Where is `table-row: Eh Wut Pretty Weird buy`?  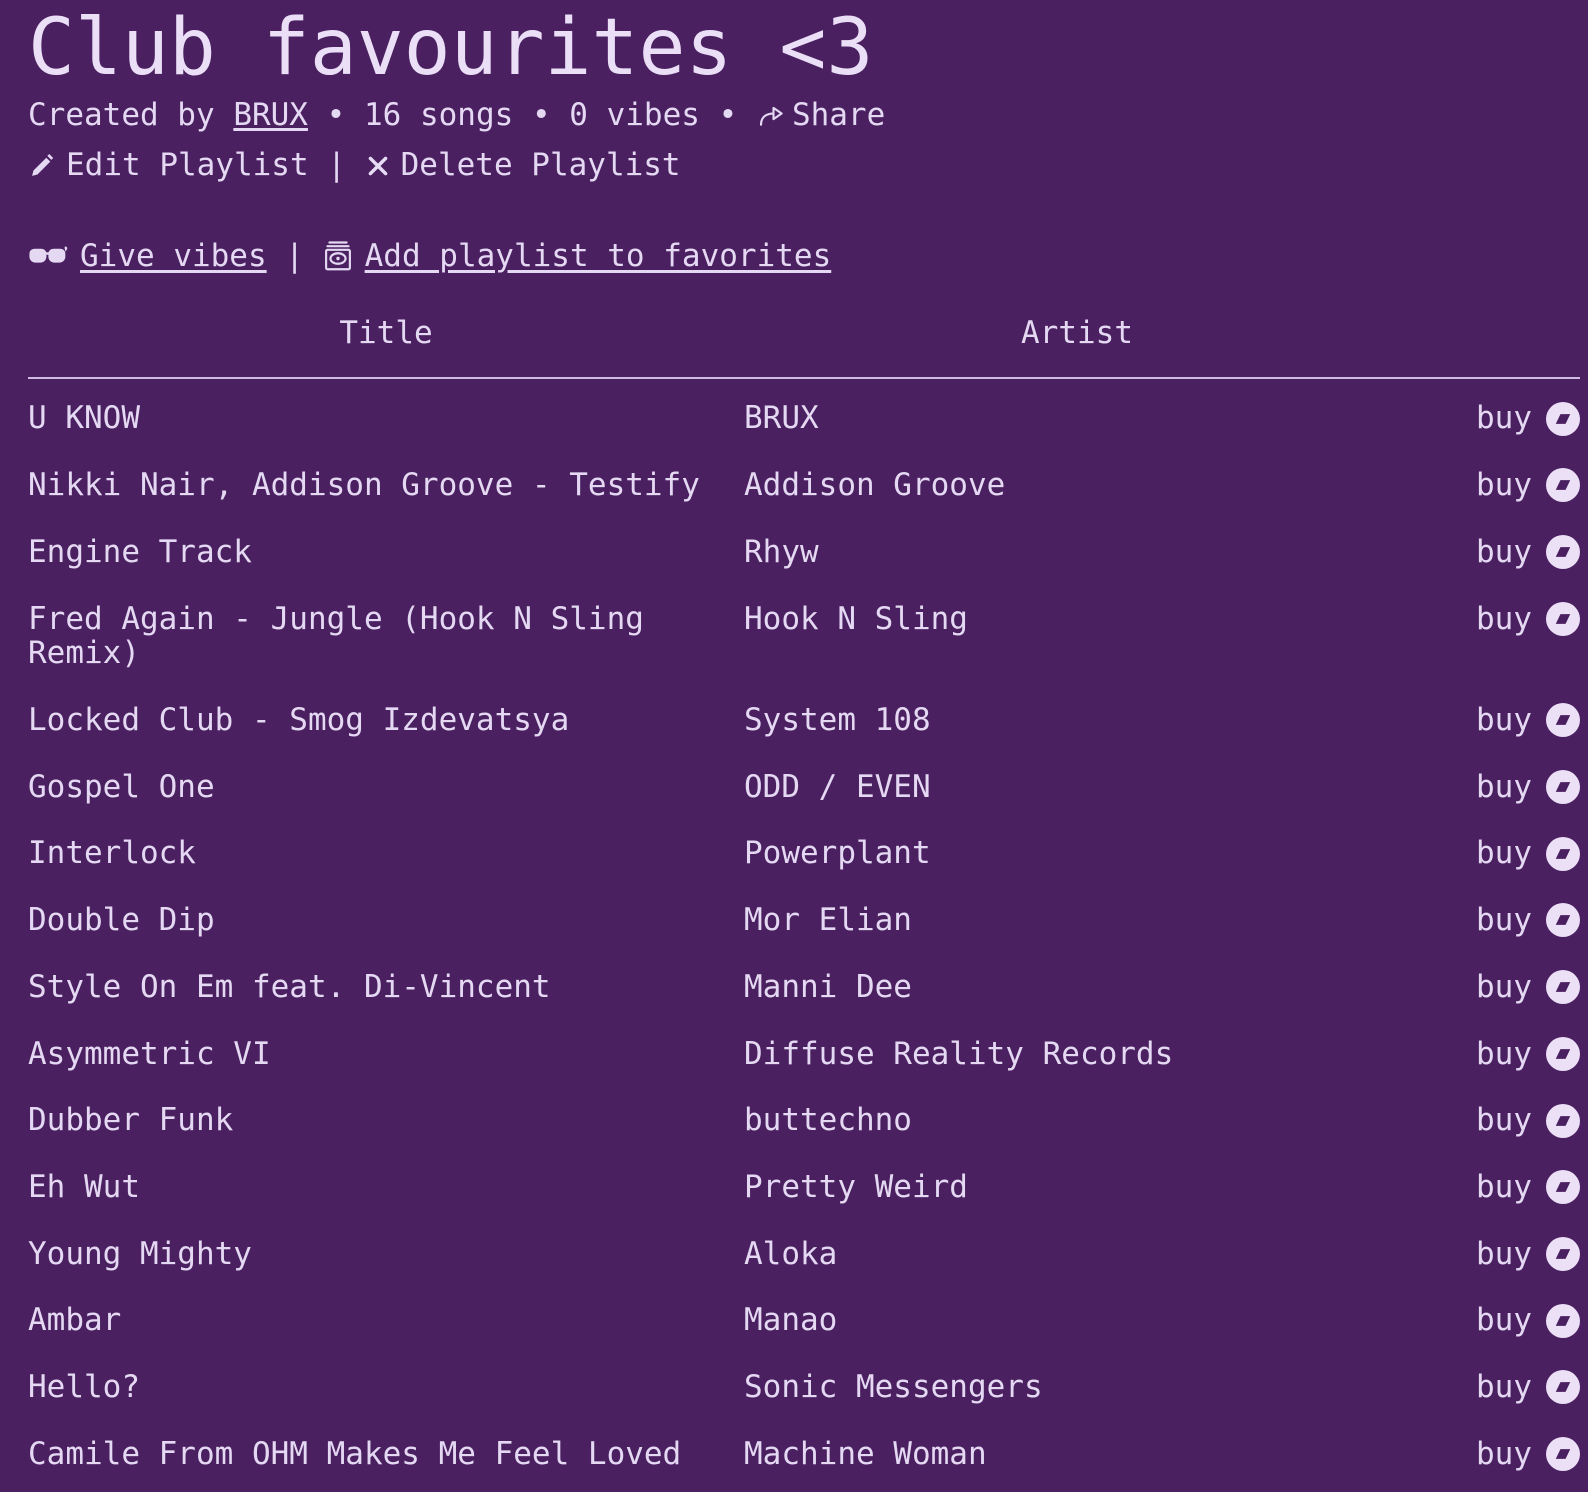 table-row: Eh Wut Pretty Weird buy is located at coordinates (804, 1187).